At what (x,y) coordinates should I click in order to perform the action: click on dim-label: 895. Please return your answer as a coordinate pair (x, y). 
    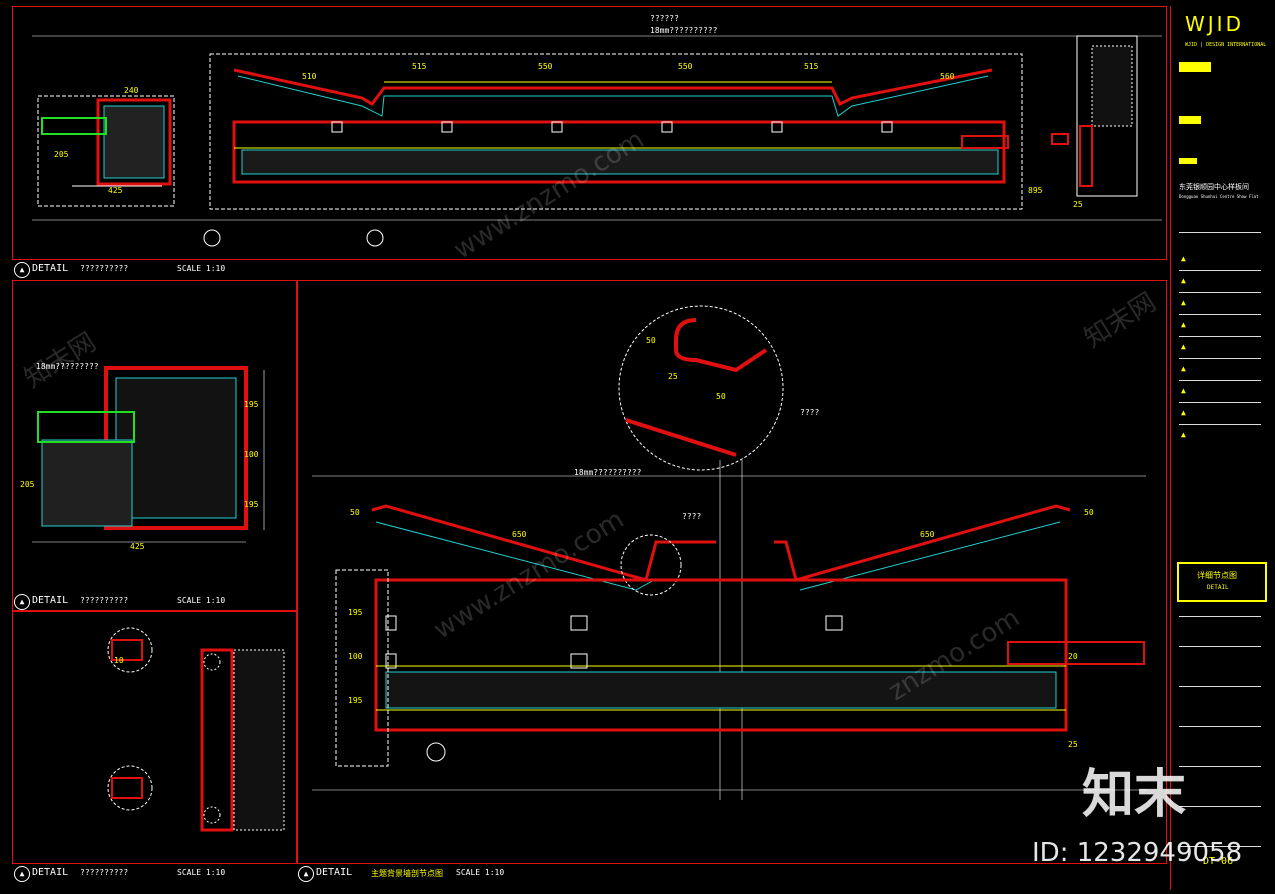
    Looking at the image, I should click on (1035, 190).